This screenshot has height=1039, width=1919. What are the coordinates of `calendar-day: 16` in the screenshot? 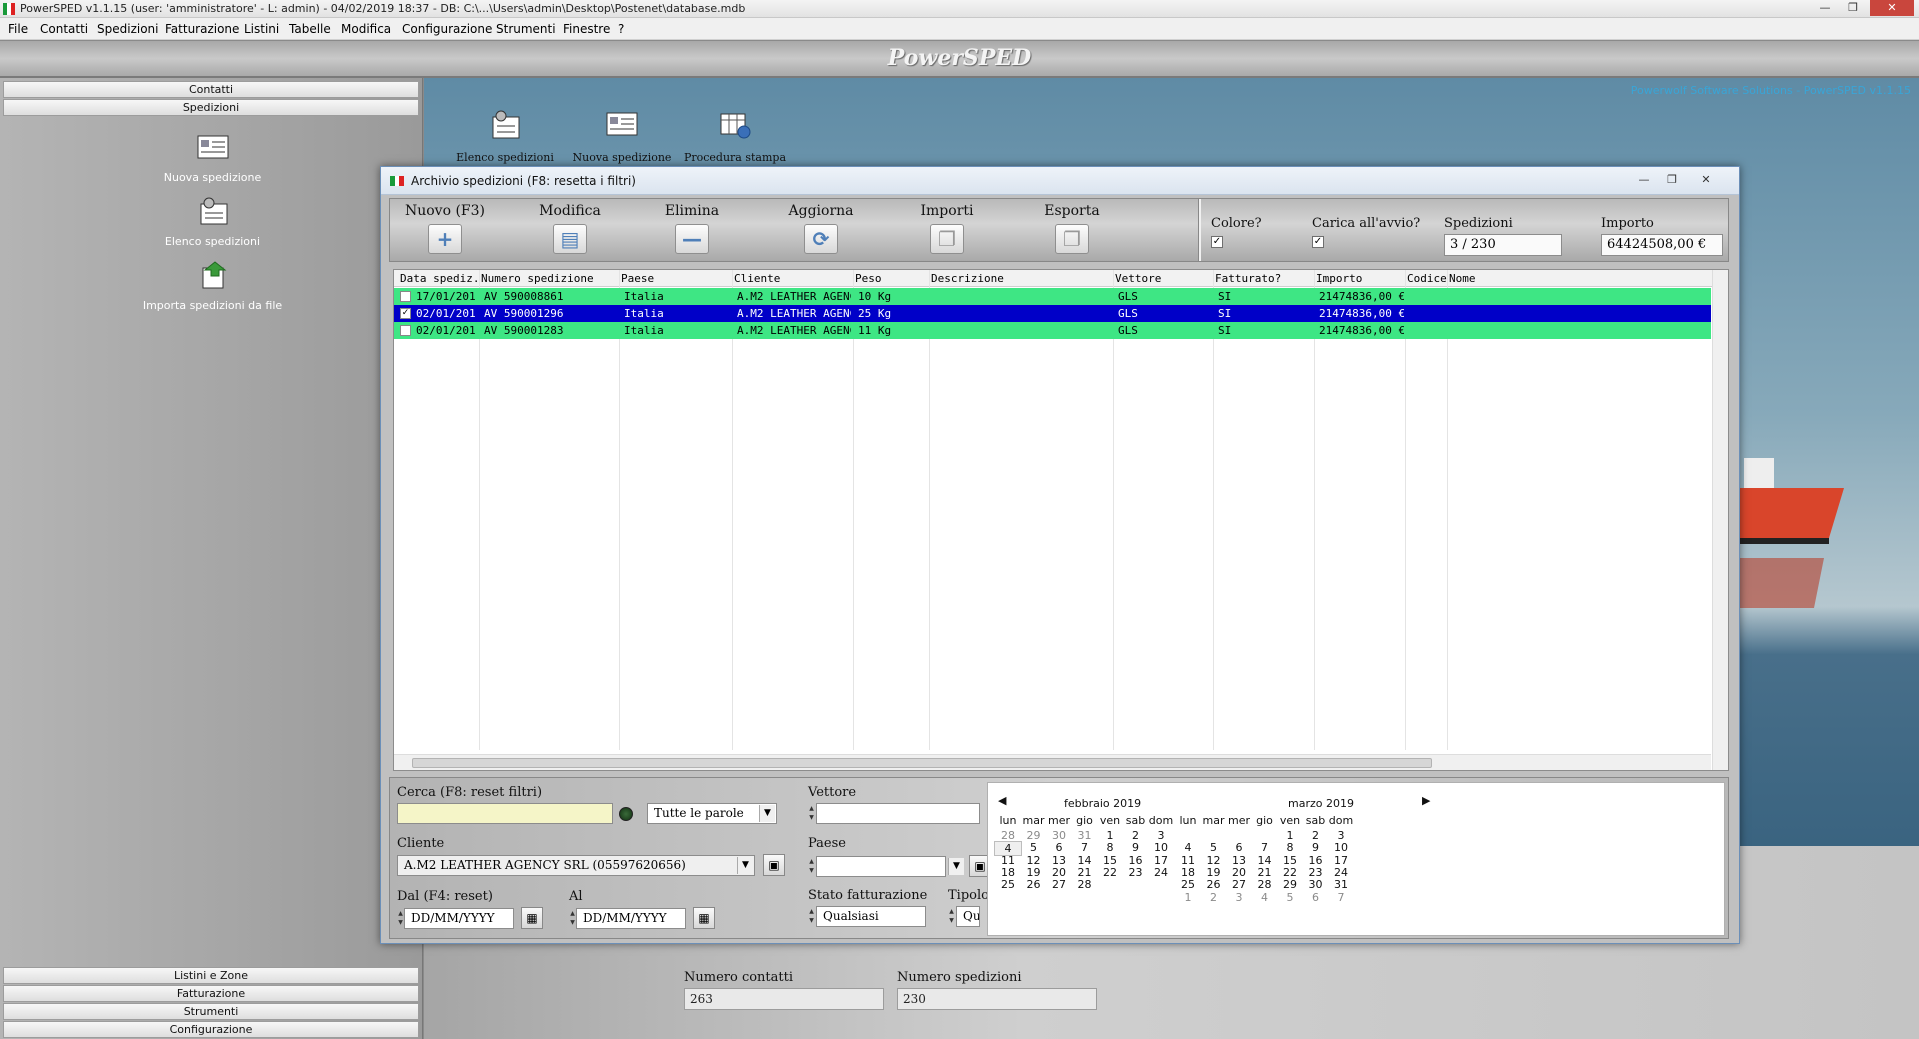 It's located at (1316, 860).